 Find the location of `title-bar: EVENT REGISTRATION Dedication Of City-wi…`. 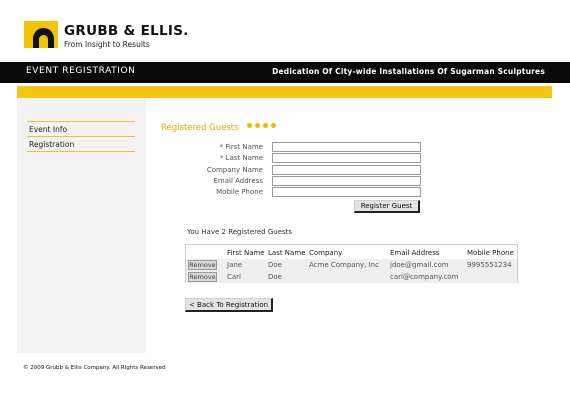

title-bar: EVENT REGISTRATION Dedication Of City-wi… is located at coordinates (285, 72).